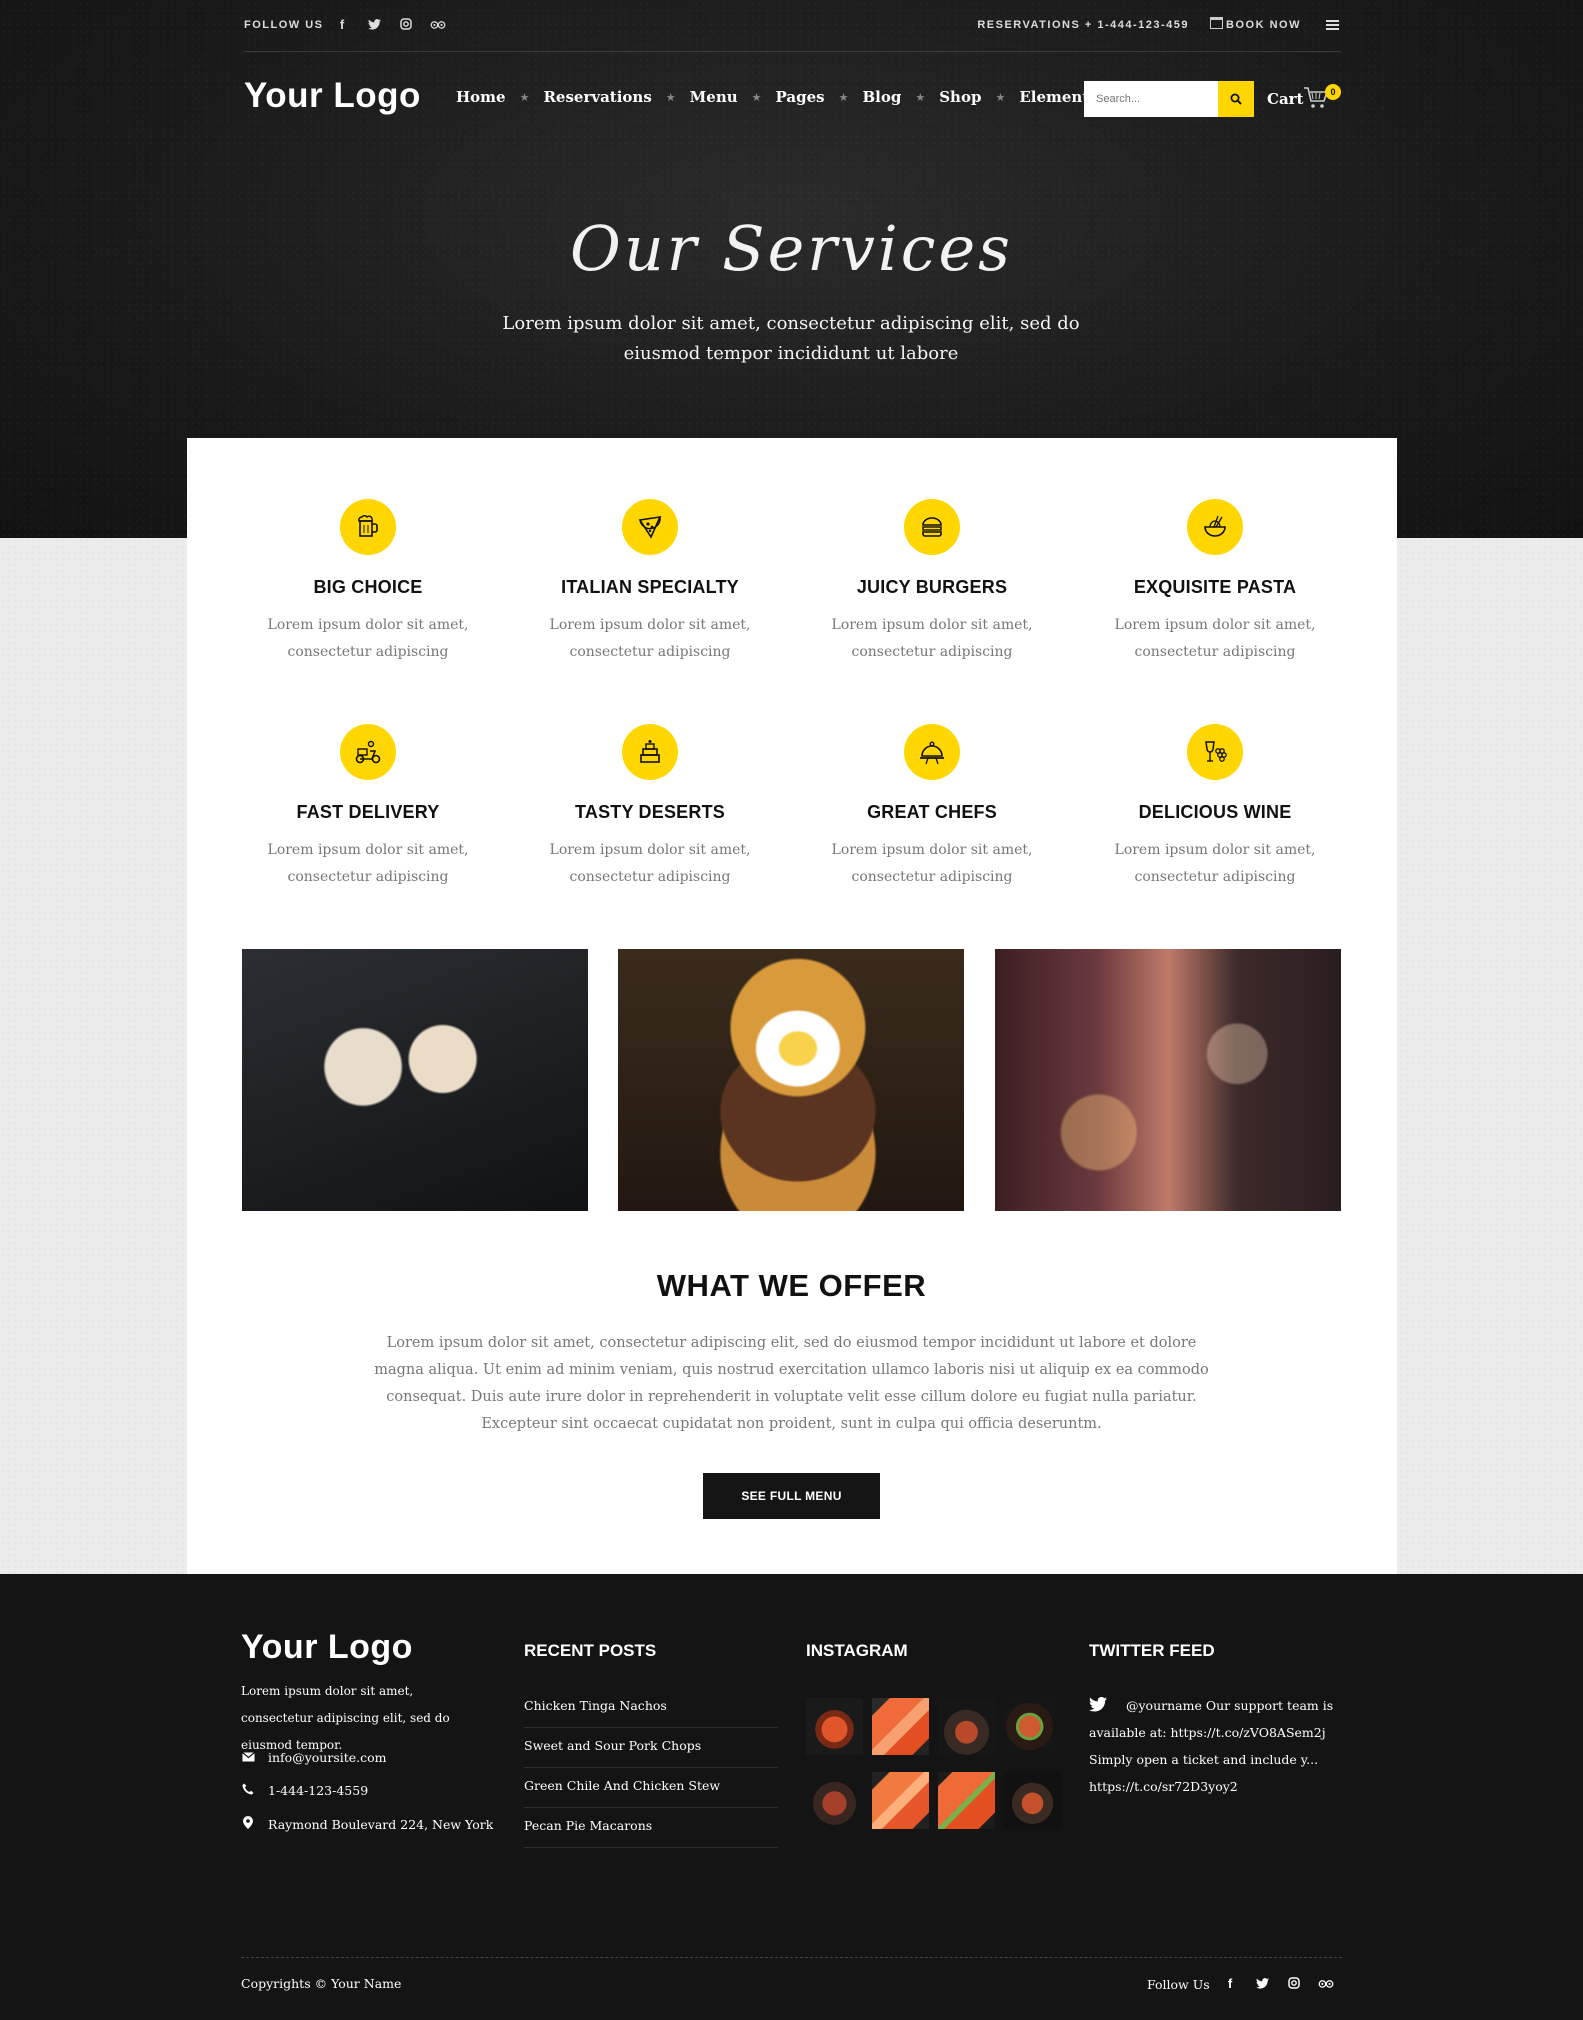  Describe the element at coordinates (248, 1824) in the screenshot. I see `map-pin-icon` at that location.